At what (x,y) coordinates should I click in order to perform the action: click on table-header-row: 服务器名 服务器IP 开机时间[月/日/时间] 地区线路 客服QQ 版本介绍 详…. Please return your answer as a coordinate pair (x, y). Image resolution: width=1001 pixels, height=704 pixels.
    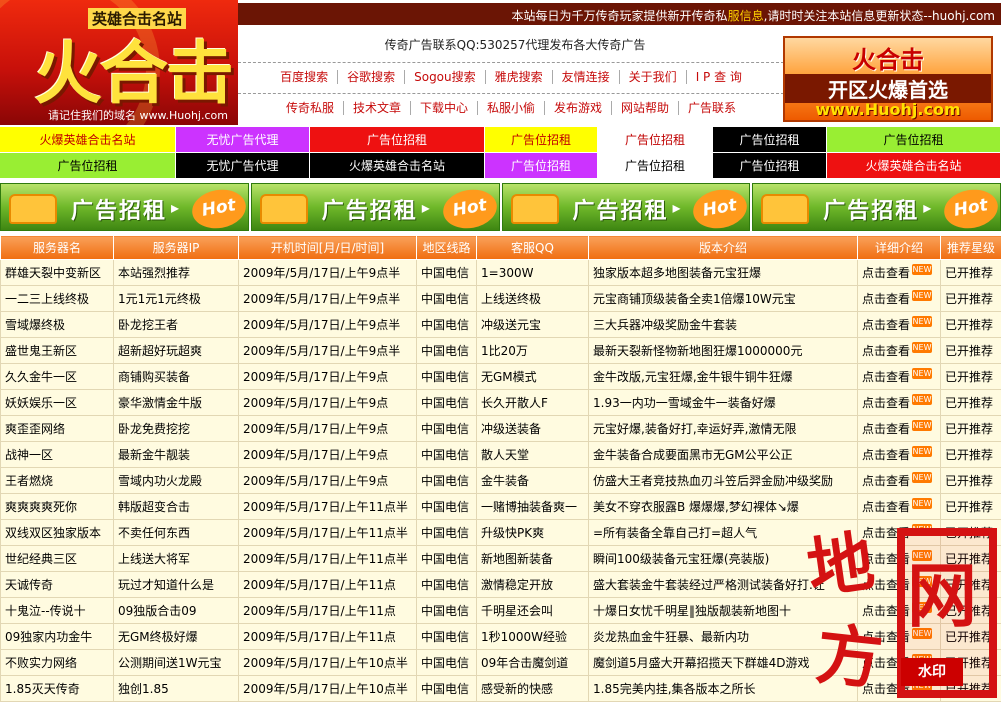
    Looking at the image, I should click on (500, 247).